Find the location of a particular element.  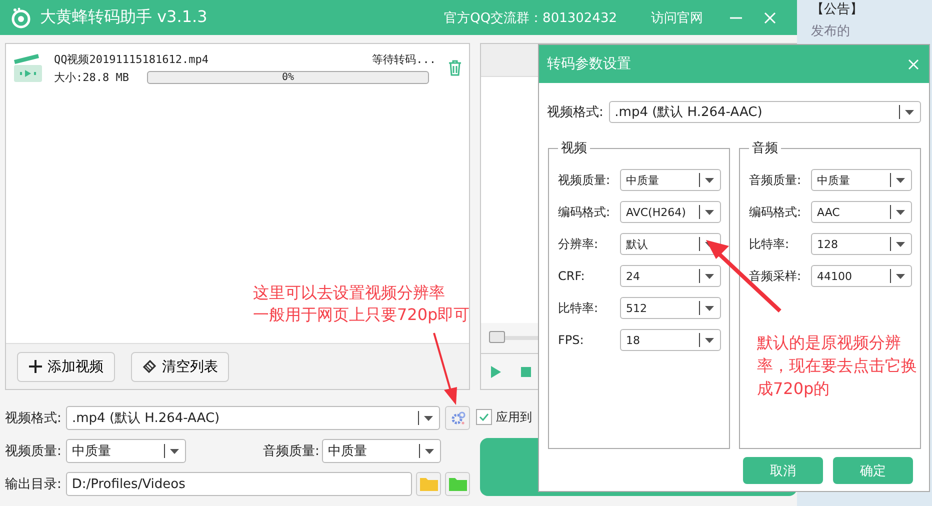

notice-title: 【公告】 is located at coordinates (837, 9).